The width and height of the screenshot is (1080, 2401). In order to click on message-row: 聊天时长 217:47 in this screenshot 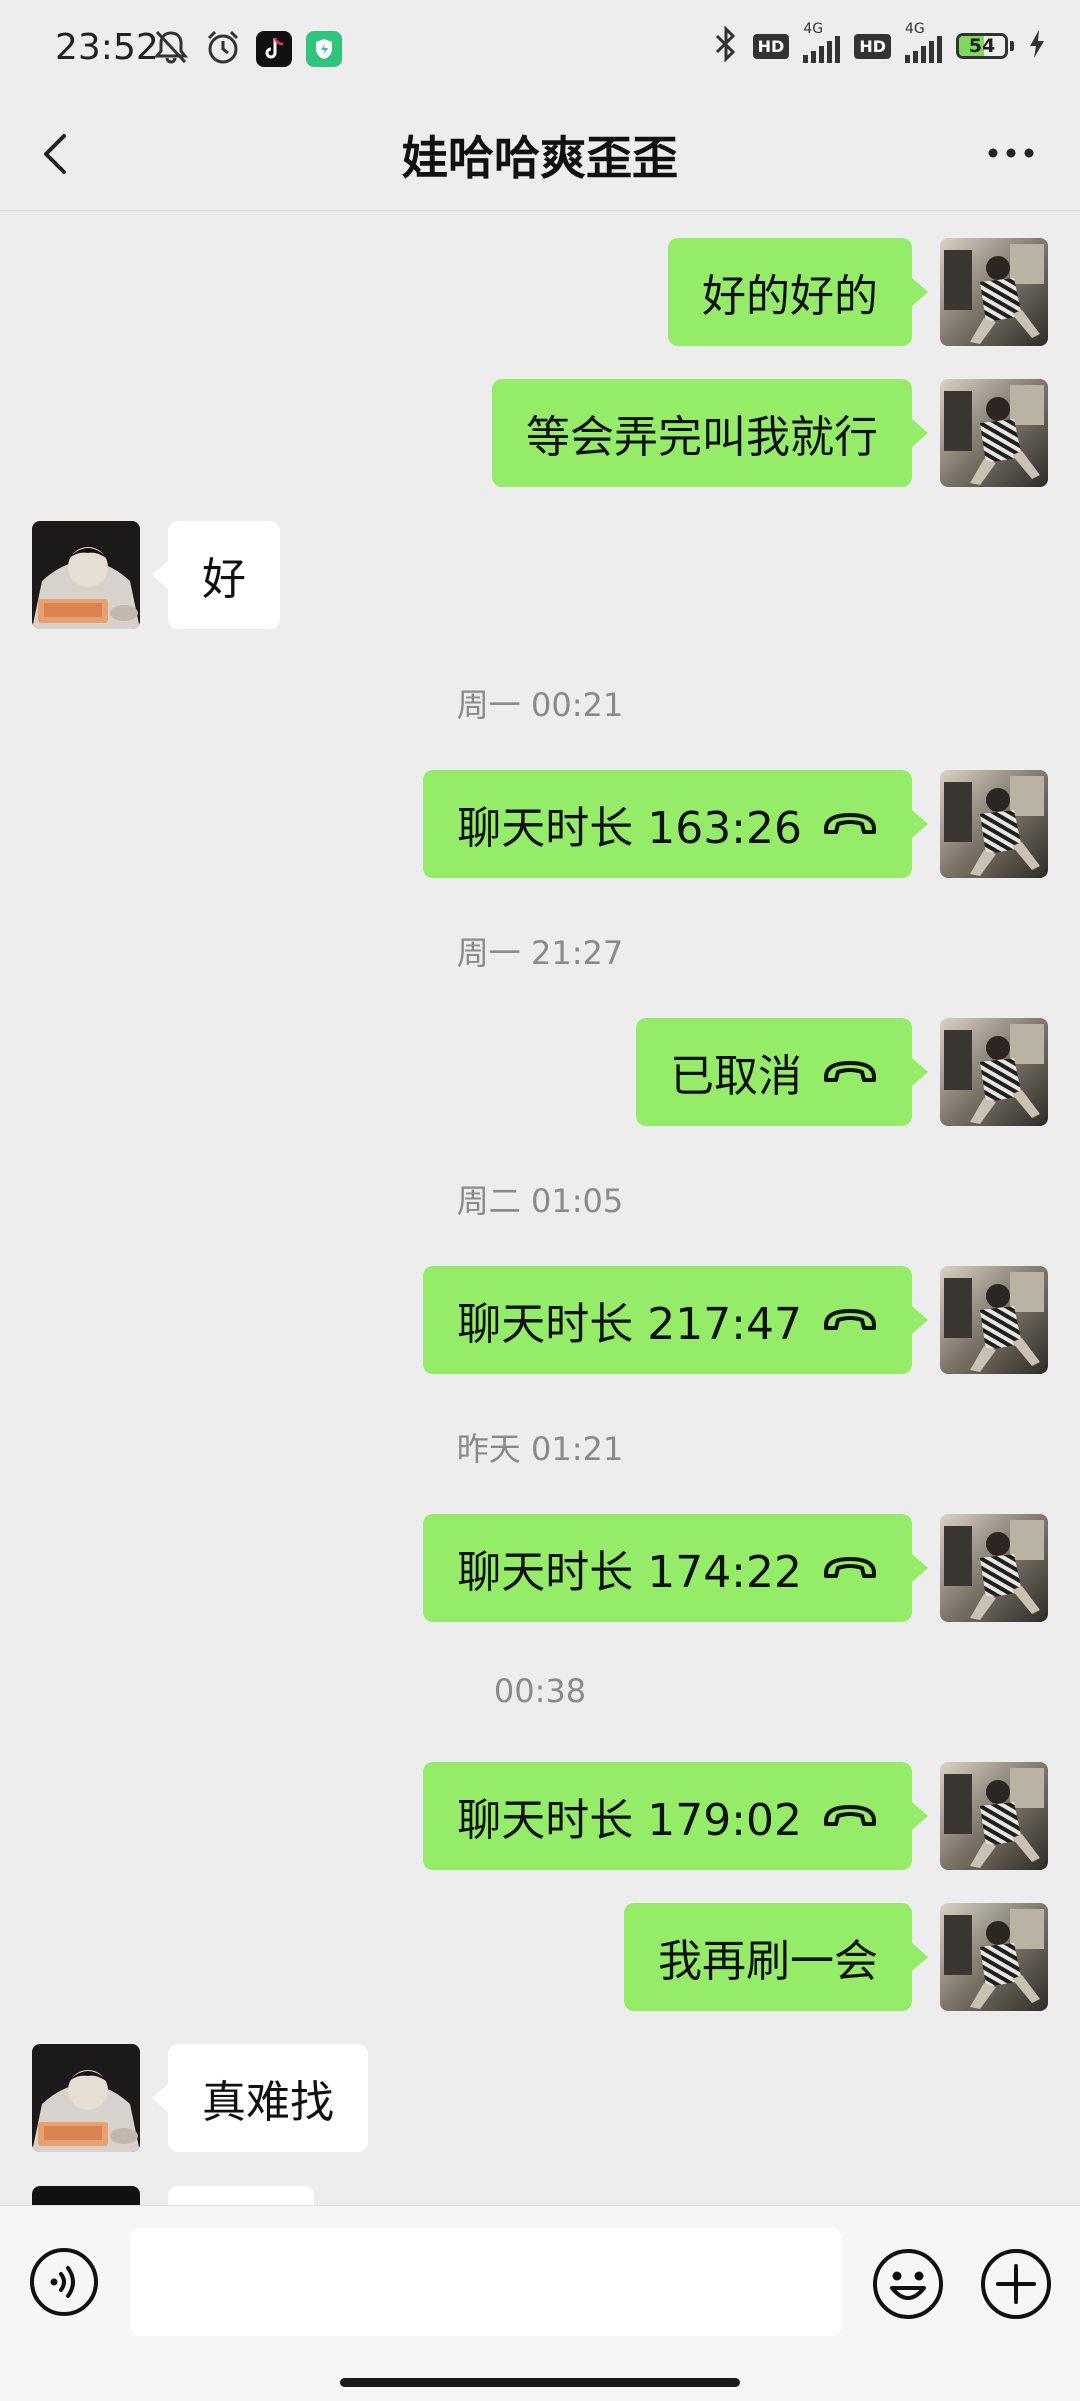, I will do `click(540, 1320)`.